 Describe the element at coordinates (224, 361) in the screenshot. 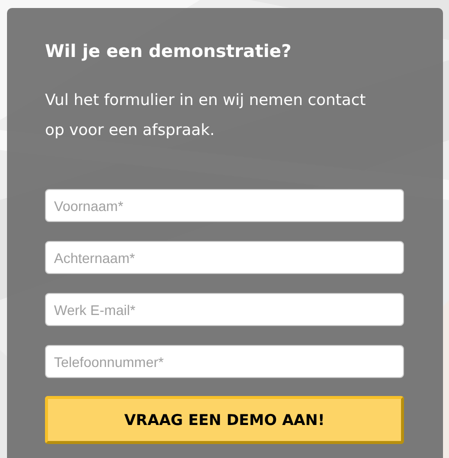

I see `input-field: Telefoonnummer*` at that location.